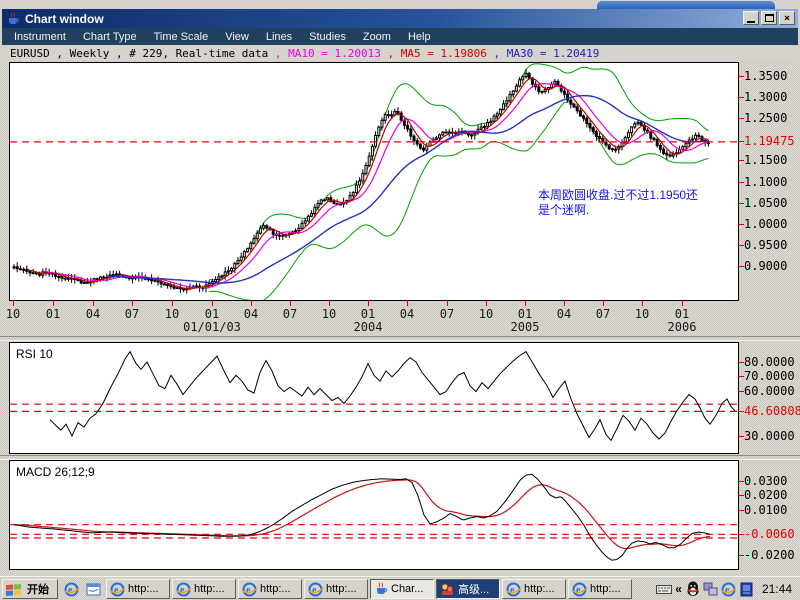  Describe the element at coordinates (766, 495) in the screenshot. I see `y-axis-label: 0.0200` at that location.